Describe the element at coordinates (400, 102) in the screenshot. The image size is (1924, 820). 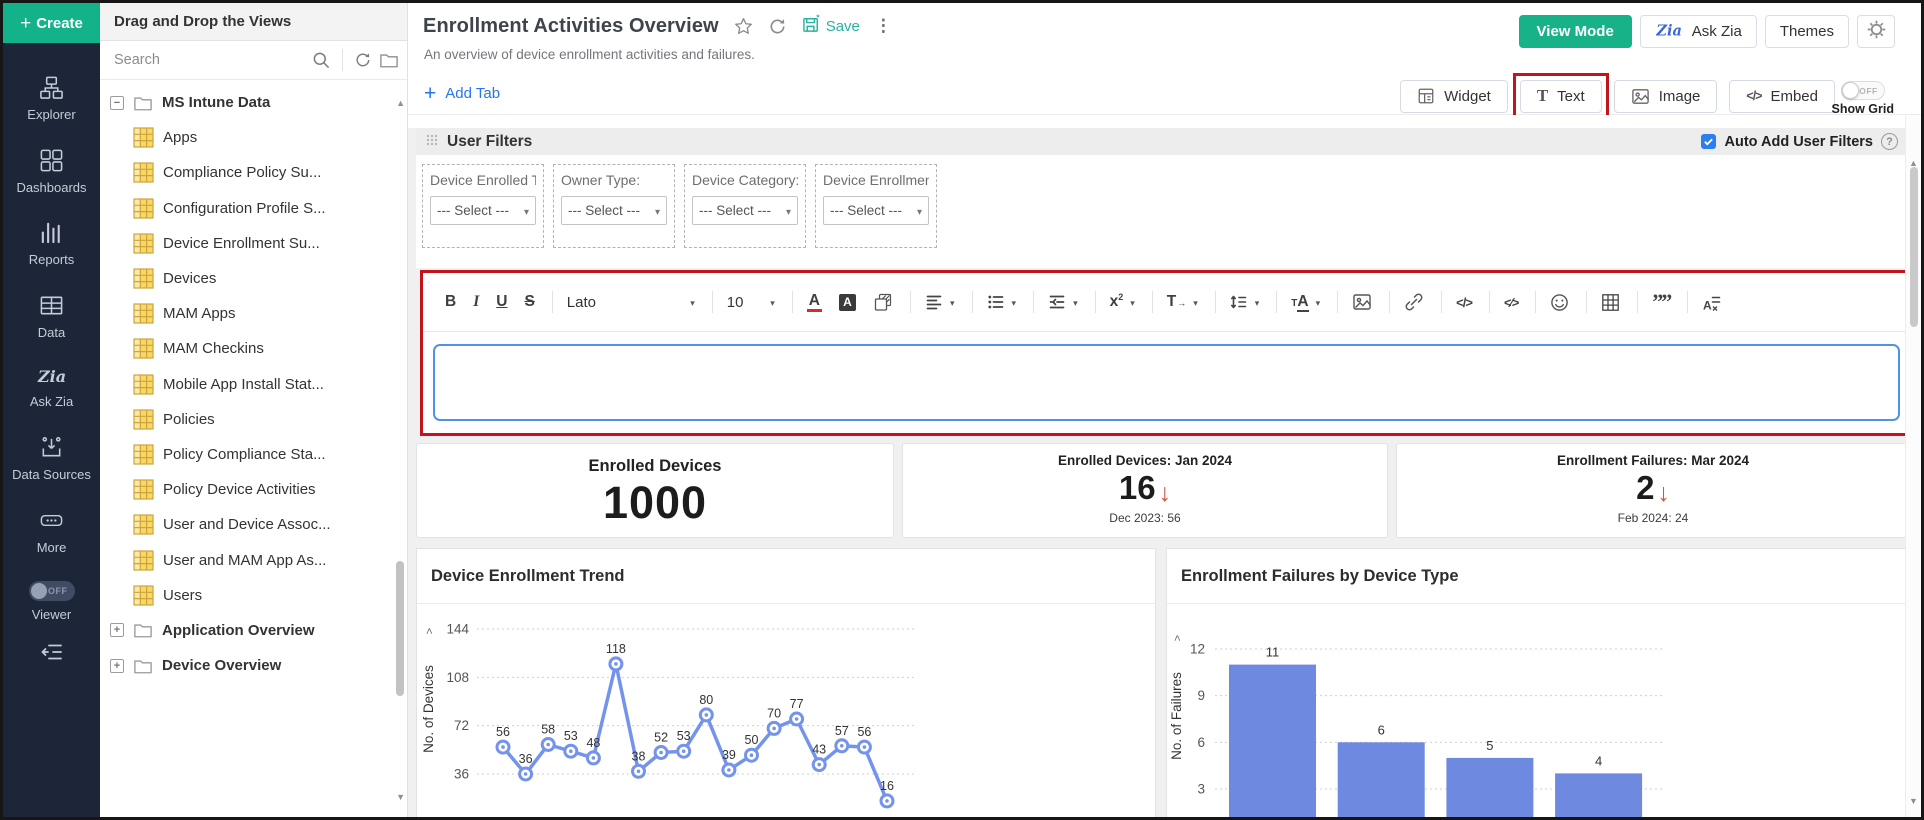
I see `scroll-up-arrow` at that location.